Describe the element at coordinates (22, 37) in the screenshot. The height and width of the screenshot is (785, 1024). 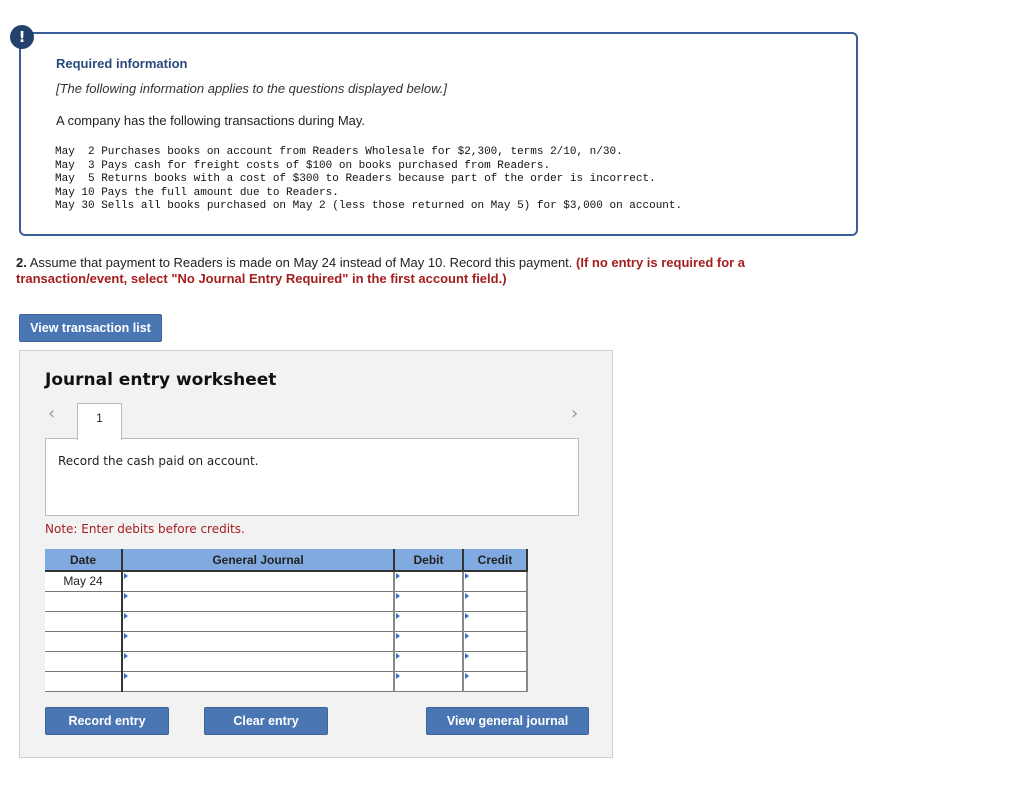
I see `alert-icon: !` at that location.